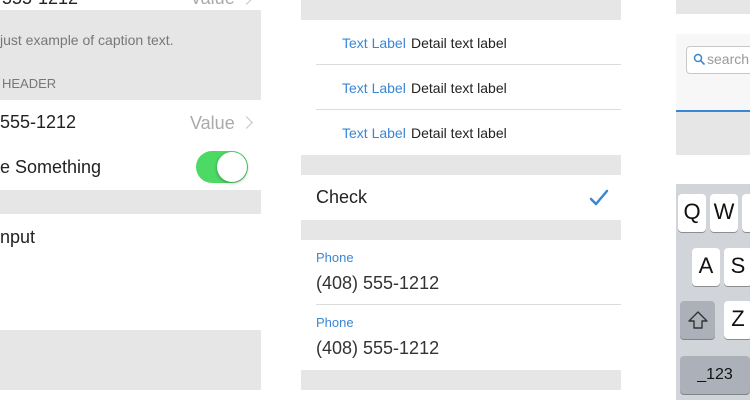  I want to click on search-input: search, so click(718, 60).